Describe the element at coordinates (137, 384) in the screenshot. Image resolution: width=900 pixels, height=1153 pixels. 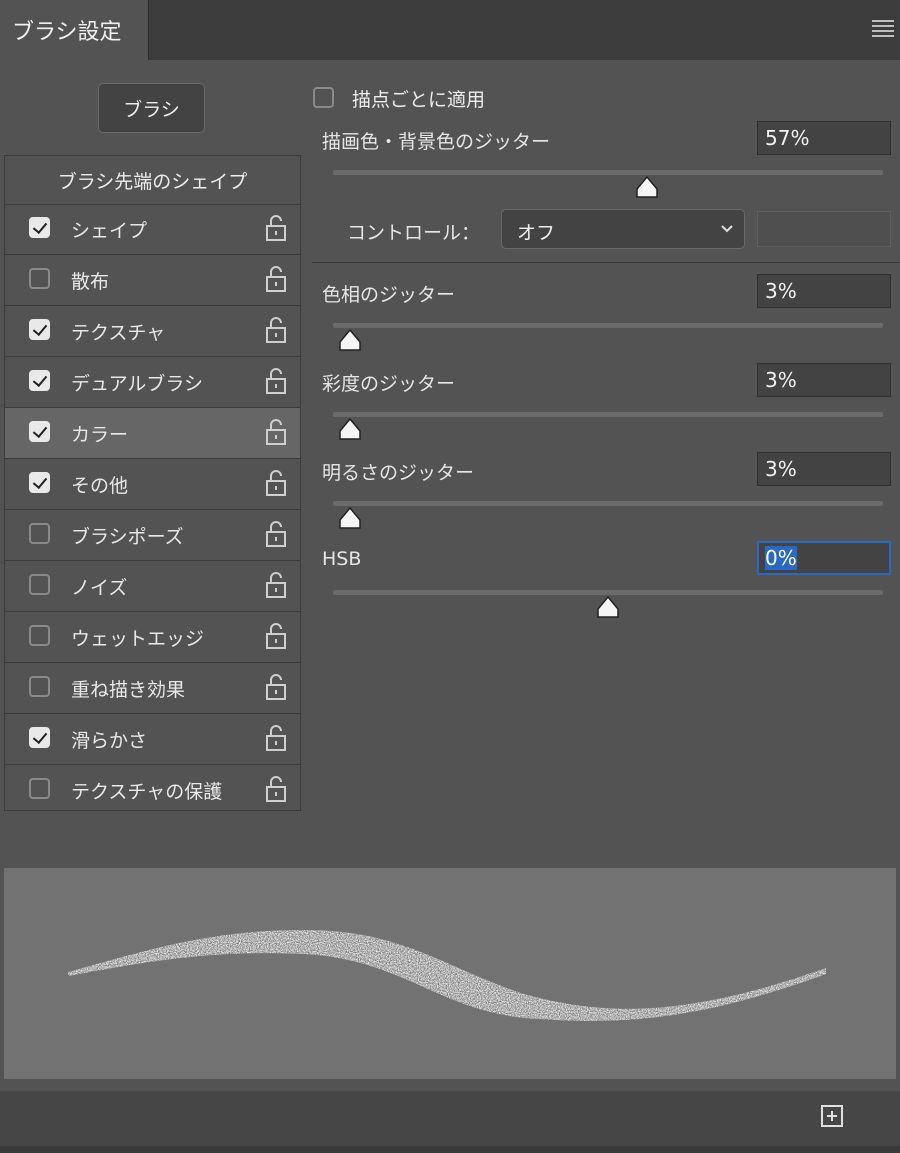
I see `list-item-label: デュアルブラシ` at that location.